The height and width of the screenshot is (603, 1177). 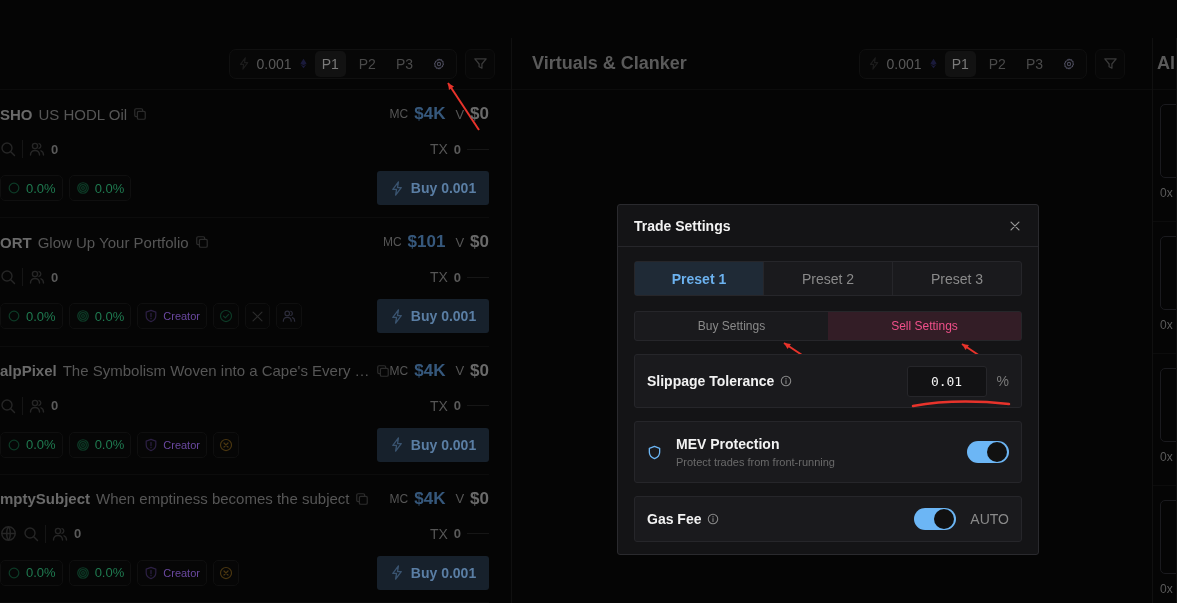 I want to click on preset-tab: Preset 1, so click(x=699, y=278).